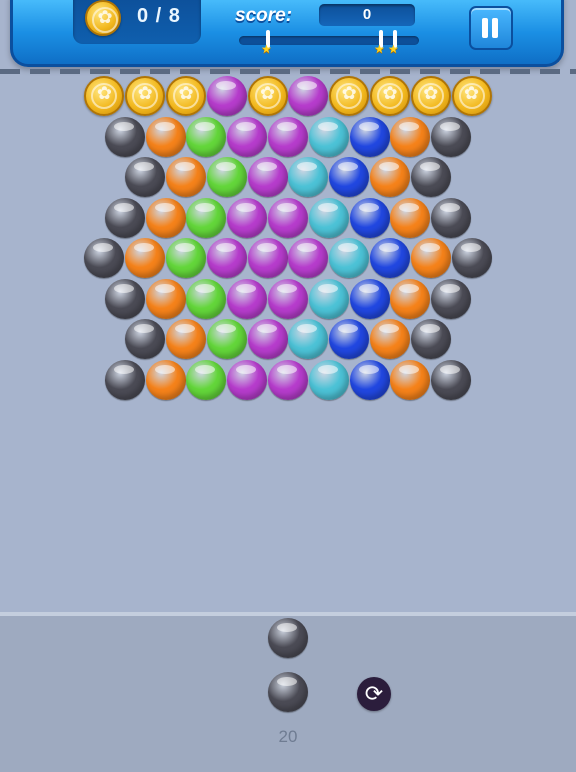 The height and width of the screenshot is (772, 576). I want to click on shots-left: 20, so click(288, 736).